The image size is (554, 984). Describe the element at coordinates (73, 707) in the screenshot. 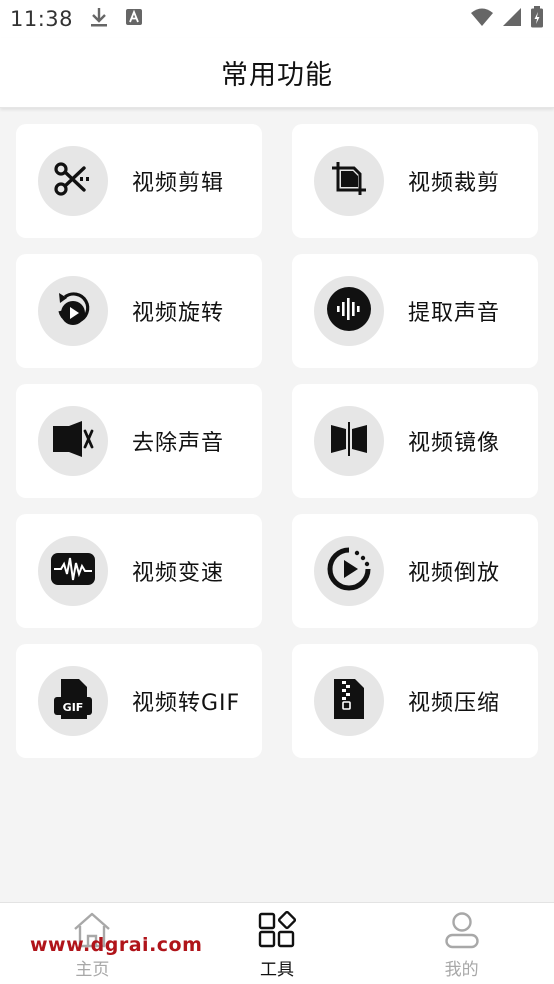

I see `svg-text: GIF` at that location.